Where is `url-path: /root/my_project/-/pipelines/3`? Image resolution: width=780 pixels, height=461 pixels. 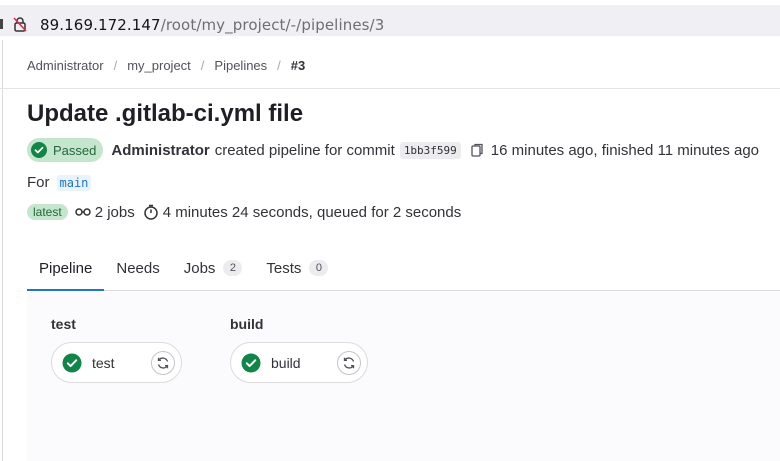 url-path: /root/my_project/-/pipelines/3 is located at coordinates (272, 25).